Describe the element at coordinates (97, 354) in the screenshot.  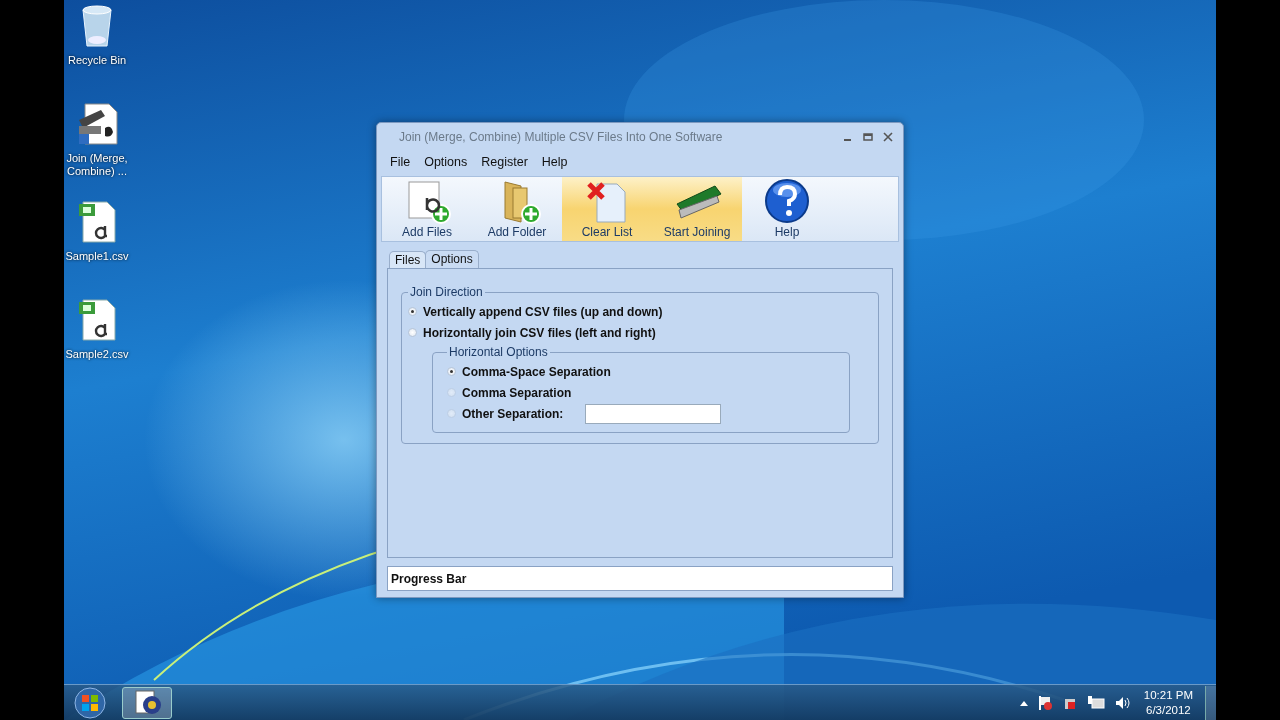
I see `desktop-icon-label: Sample2.csv` at that location.